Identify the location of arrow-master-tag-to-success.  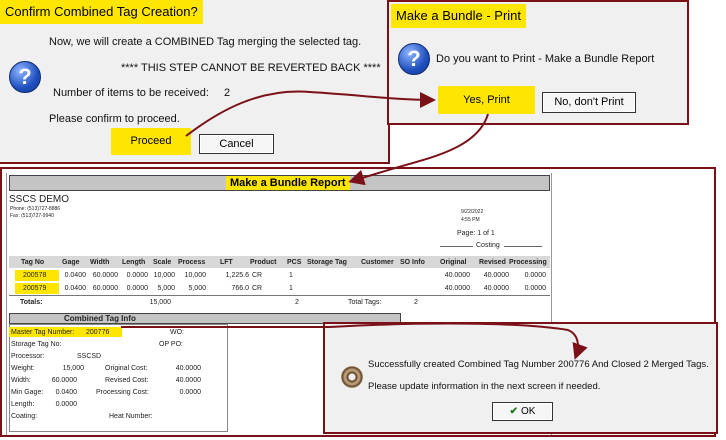
(354, 341).